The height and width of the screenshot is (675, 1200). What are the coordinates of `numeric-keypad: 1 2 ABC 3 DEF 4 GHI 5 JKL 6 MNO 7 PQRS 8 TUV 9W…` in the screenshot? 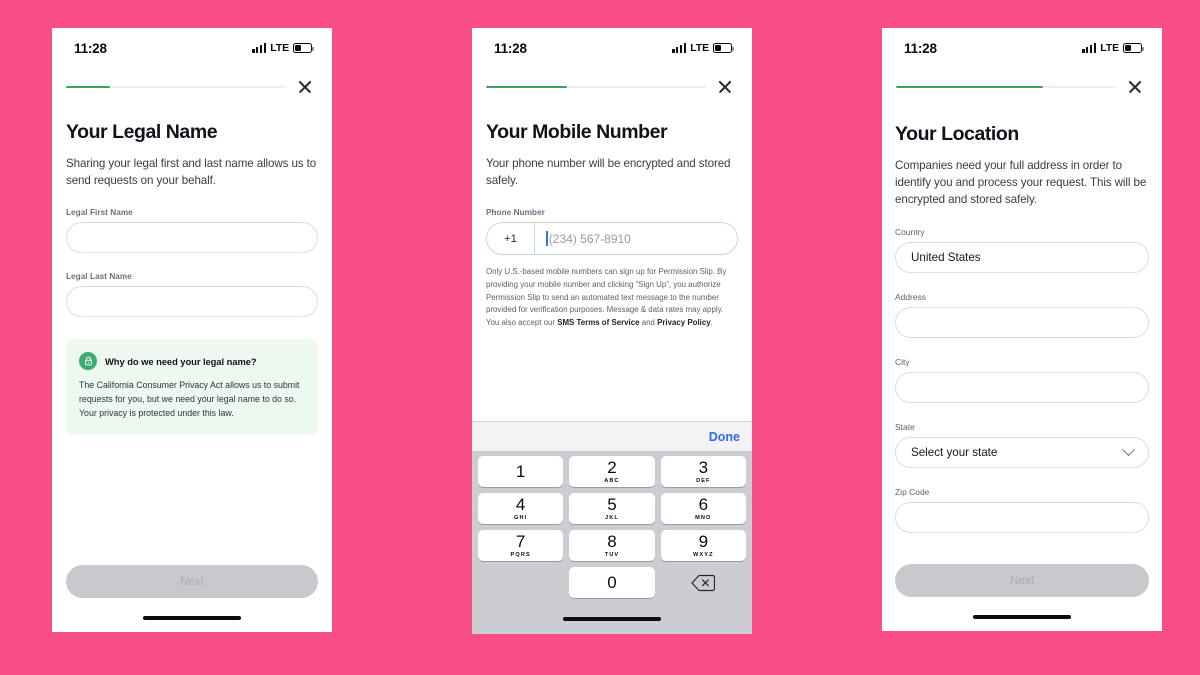 It's located at (612, 527).